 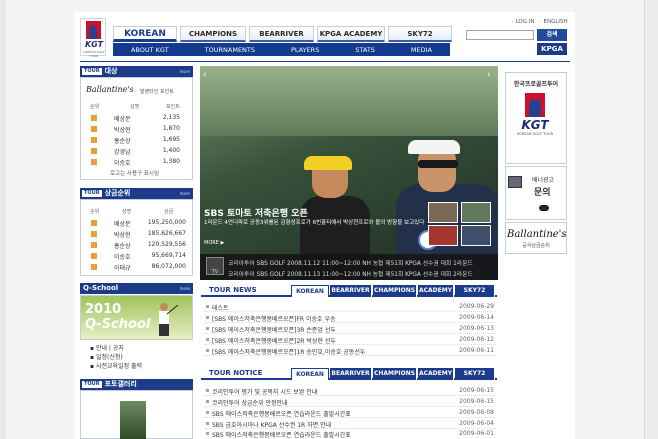 What do you see at coordinates (95, 107) in the screenshot?
I see `col-rank: 순위` at bounding box center [95, 107].